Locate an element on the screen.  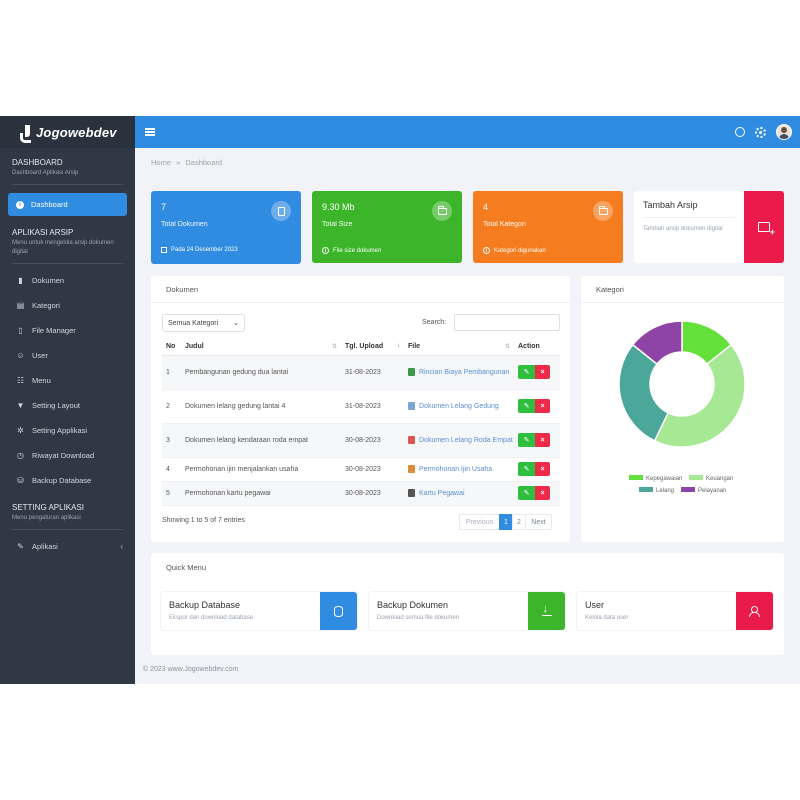
breadcrumb-home: Home is located at coordinates (161, 162).